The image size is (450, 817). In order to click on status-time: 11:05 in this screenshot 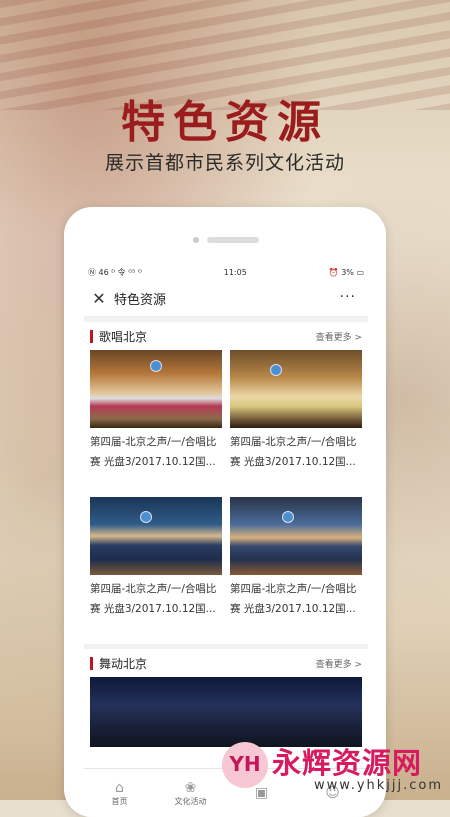, I will do `click(235, 272)`.